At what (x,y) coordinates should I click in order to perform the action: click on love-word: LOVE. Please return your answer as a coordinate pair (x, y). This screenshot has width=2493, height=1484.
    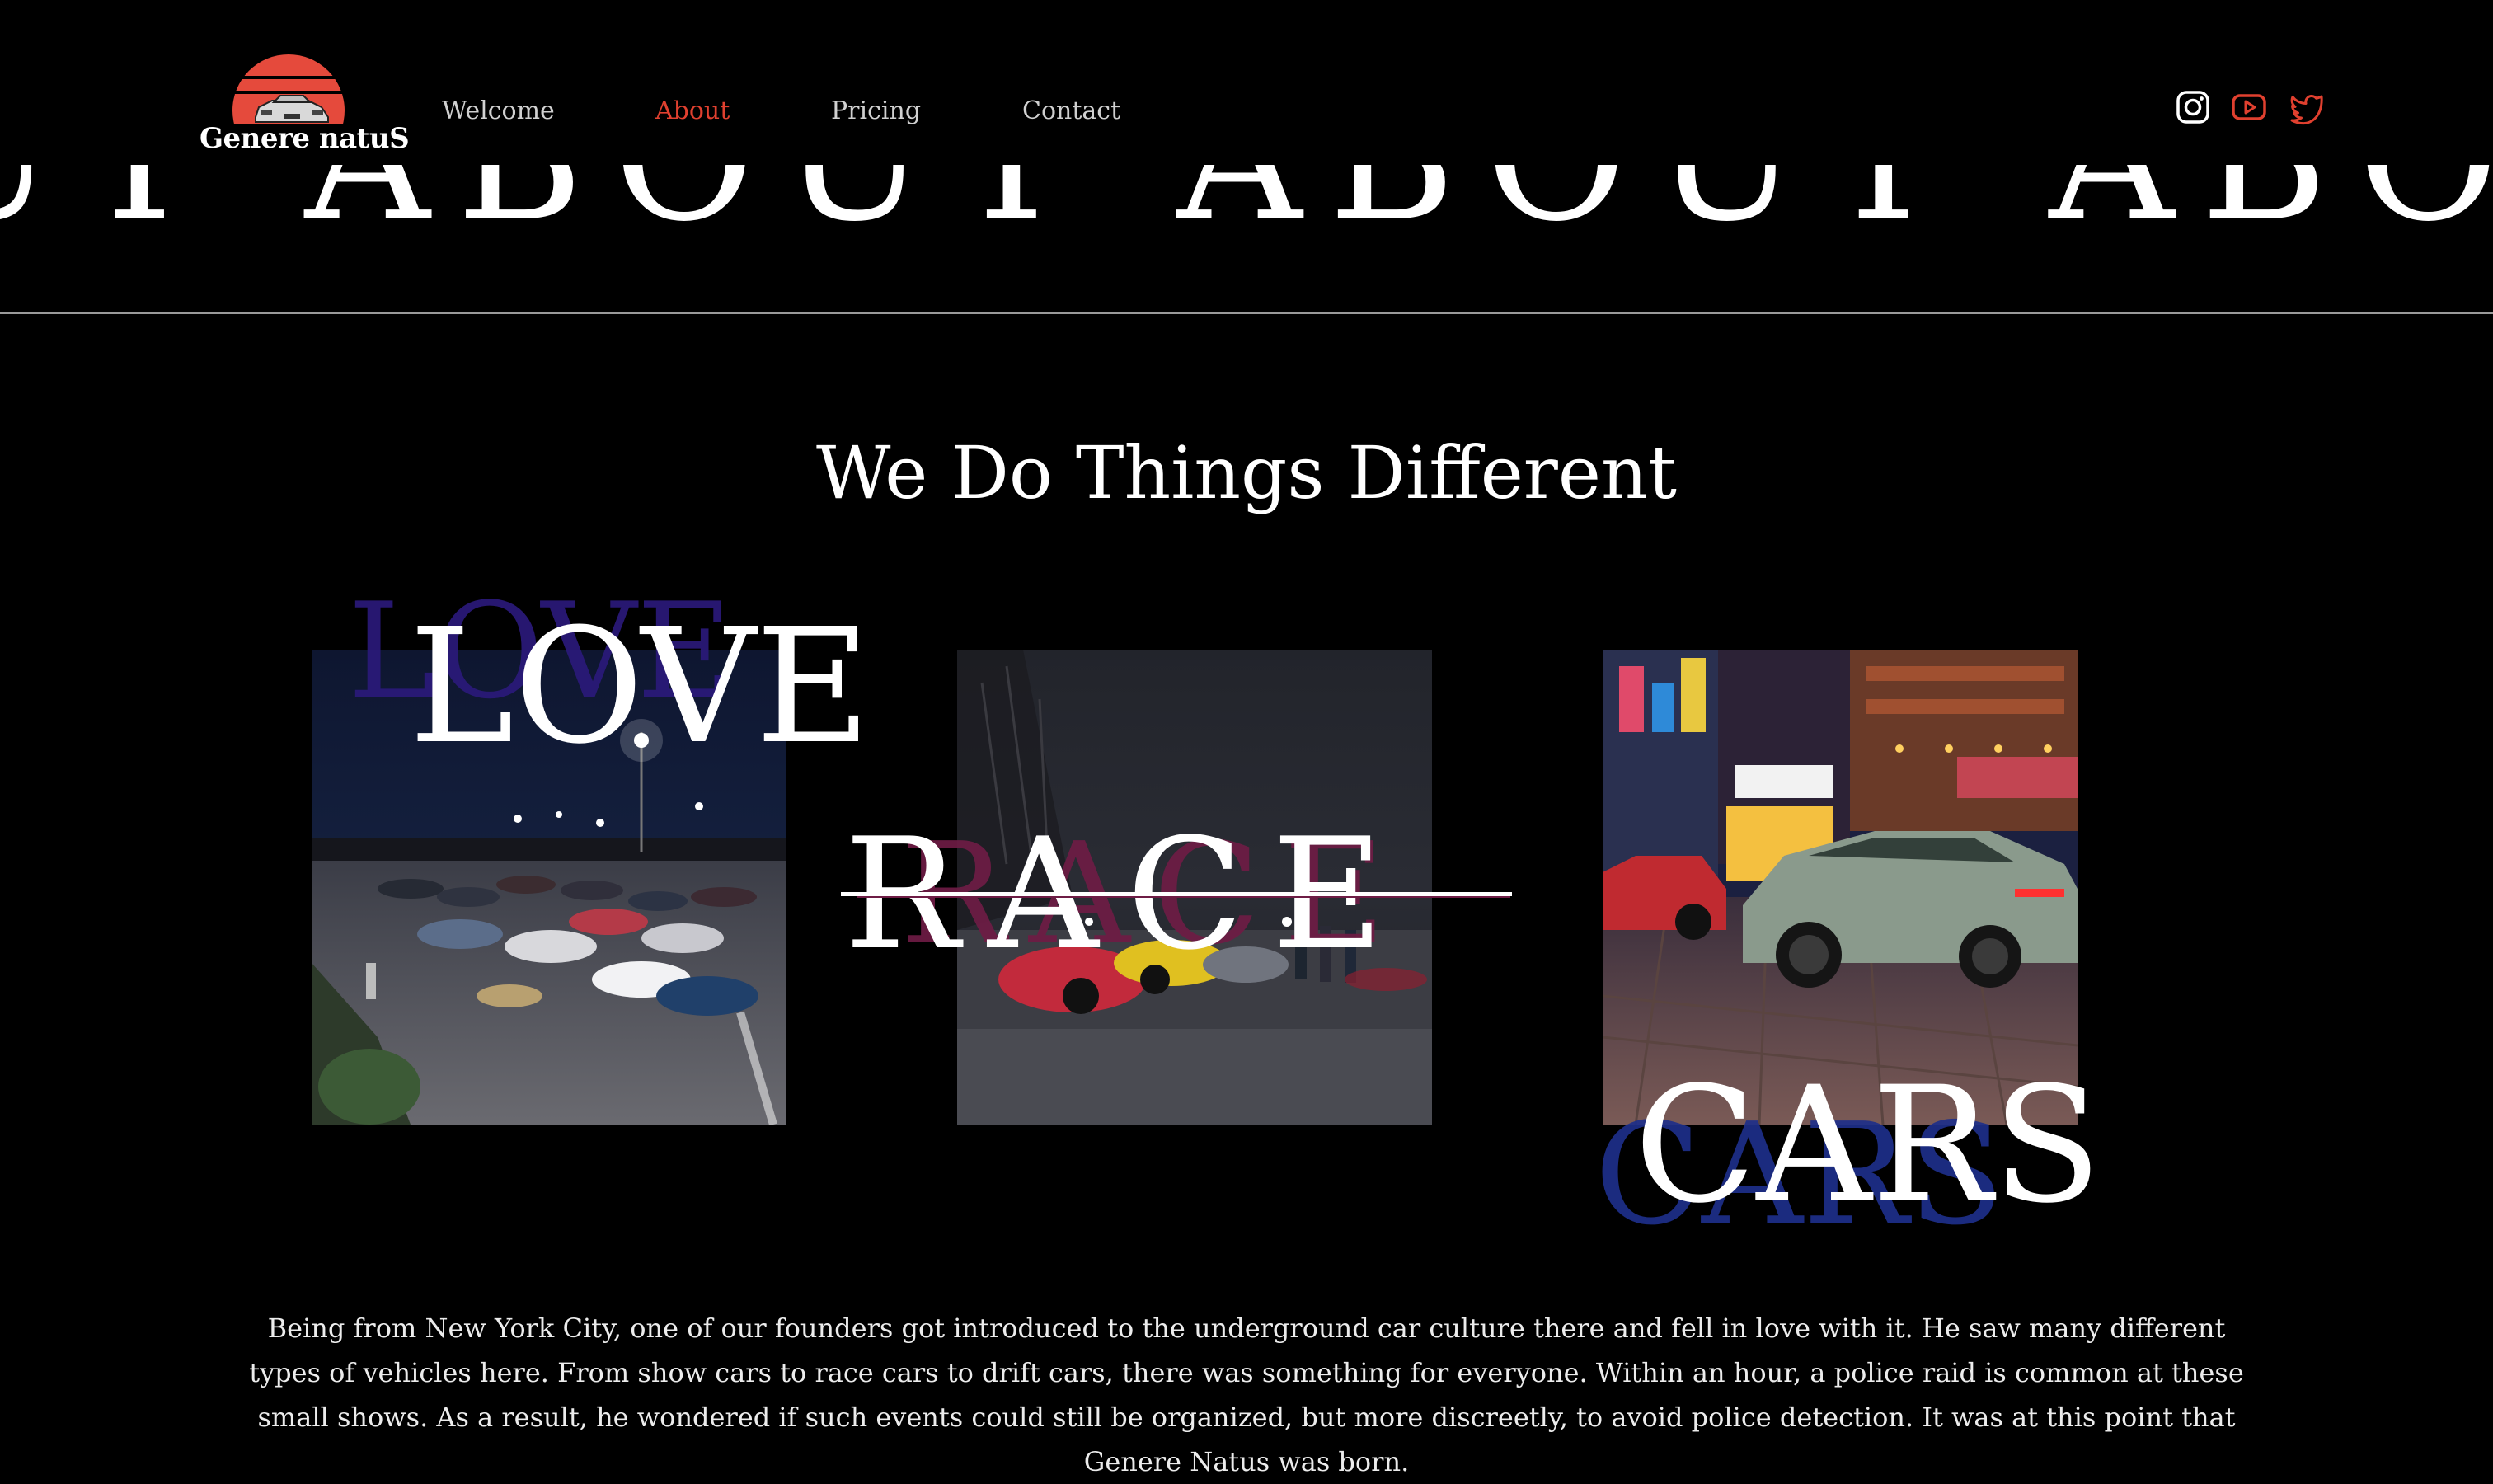
    Looking at the image, I should click on (640, 687).